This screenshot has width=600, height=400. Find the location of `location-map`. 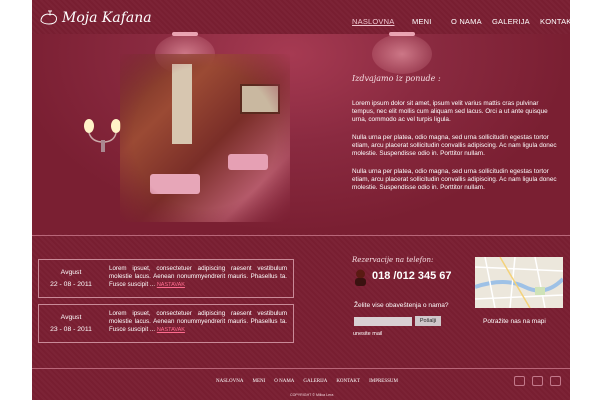

location-map is located at coordinates (519, 282).